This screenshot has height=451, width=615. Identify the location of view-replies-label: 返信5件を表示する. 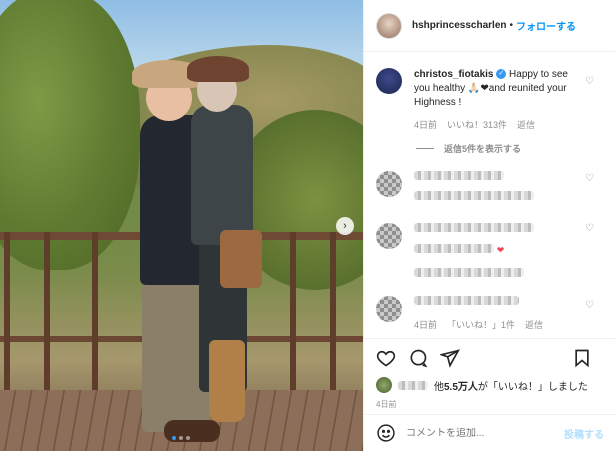
(483, 149).